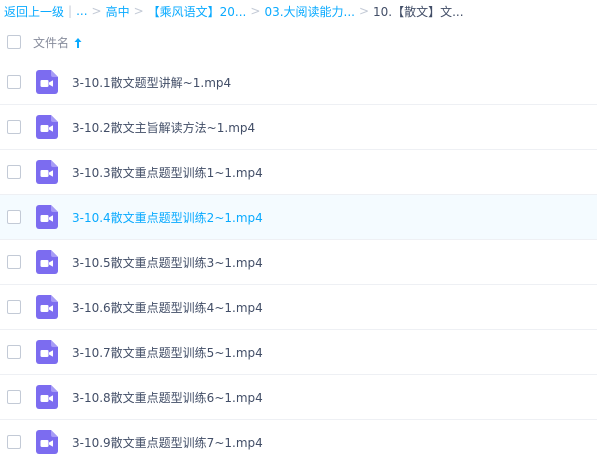 This screenshot has height=457, width=597. What do you see at coordinates (298, 262) in the screenshot?
I see `file-row: 3-10.5散文重点题型训练3~1.mp4` at bounding box center [298, 262].